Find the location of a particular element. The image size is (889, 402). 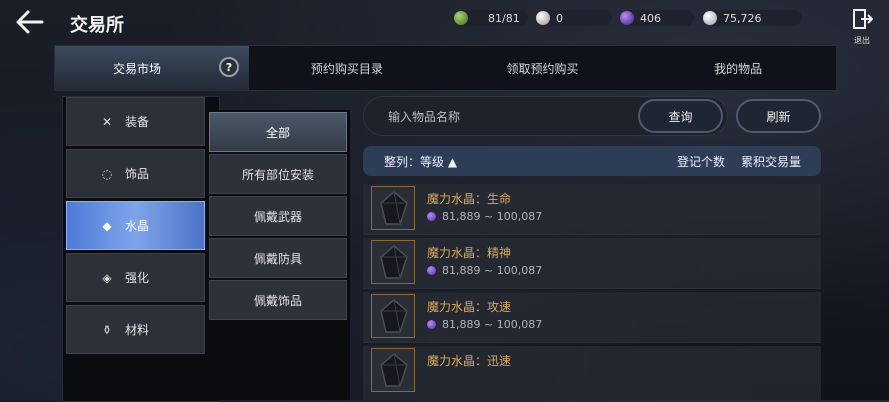

tab-claim-reservation: 领取预约购买 is located at coordinates (543, 68).